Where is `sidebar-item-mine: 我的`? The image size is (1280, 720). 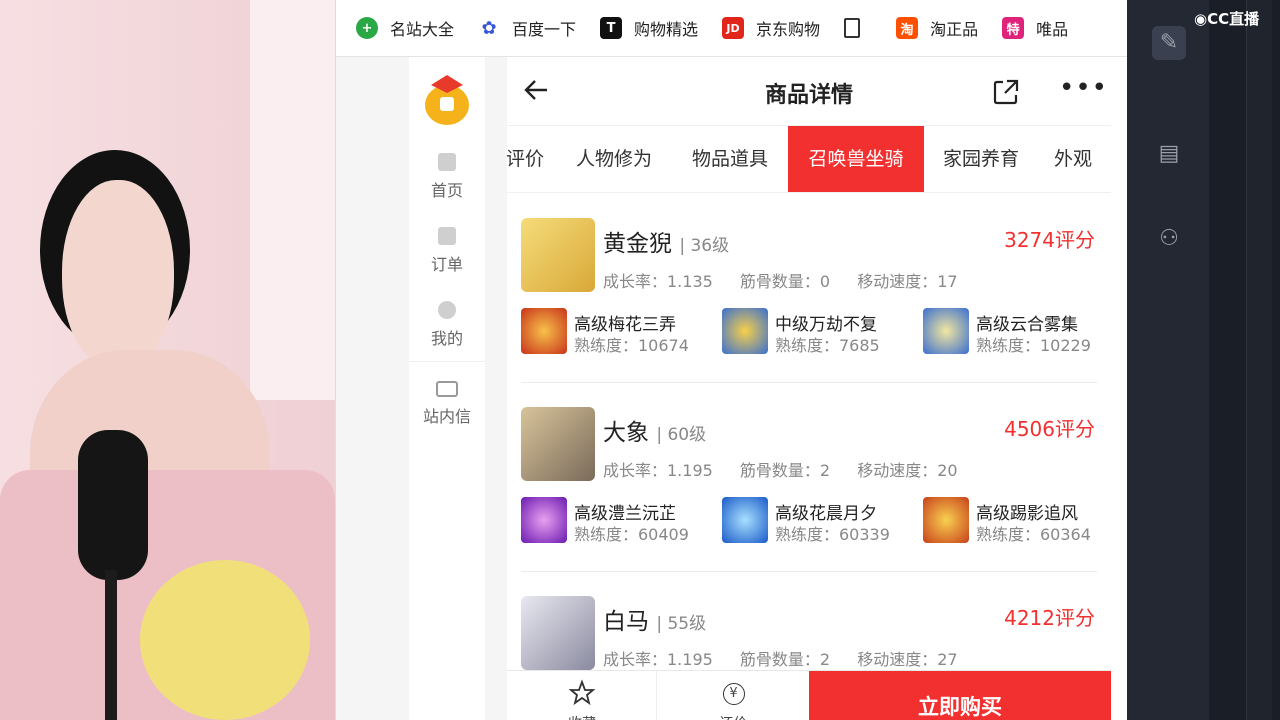 sidebar-item-mine: 我的 is located at coordinates (447, 325).